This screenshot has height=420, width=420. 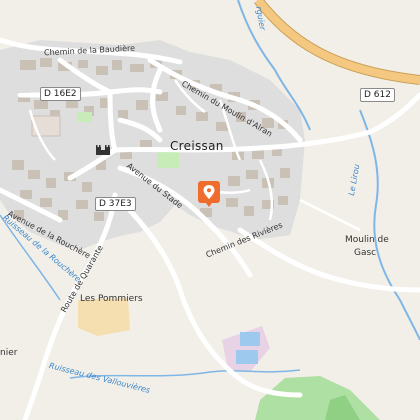 What do you see at coordinates (365, 253) in the screenshot?
I see `place-label: Gasc` at bounding box center [365, 253].